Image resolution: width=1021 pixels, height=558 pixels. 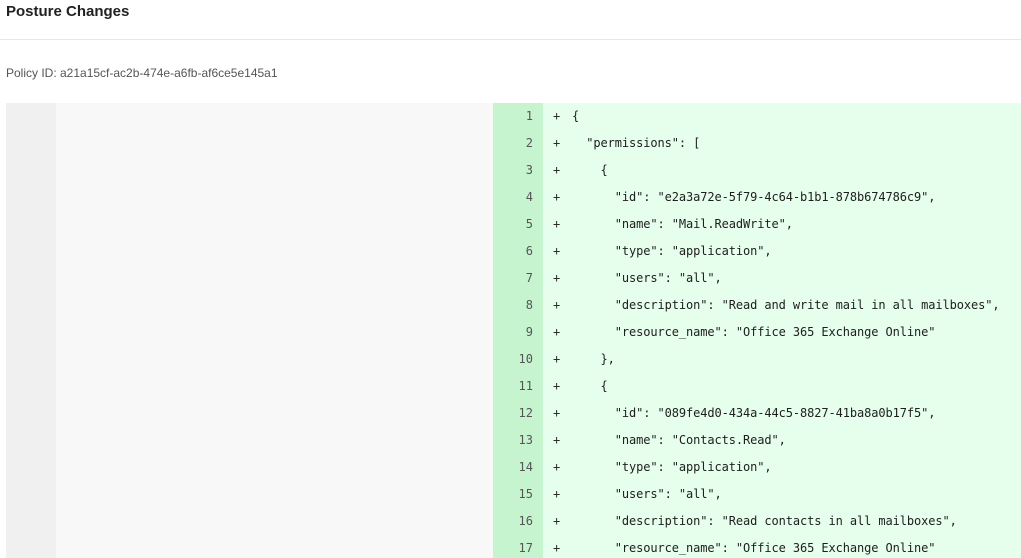 I want to click on diff-line-added: 3 + {, so click(x=757, y=170).